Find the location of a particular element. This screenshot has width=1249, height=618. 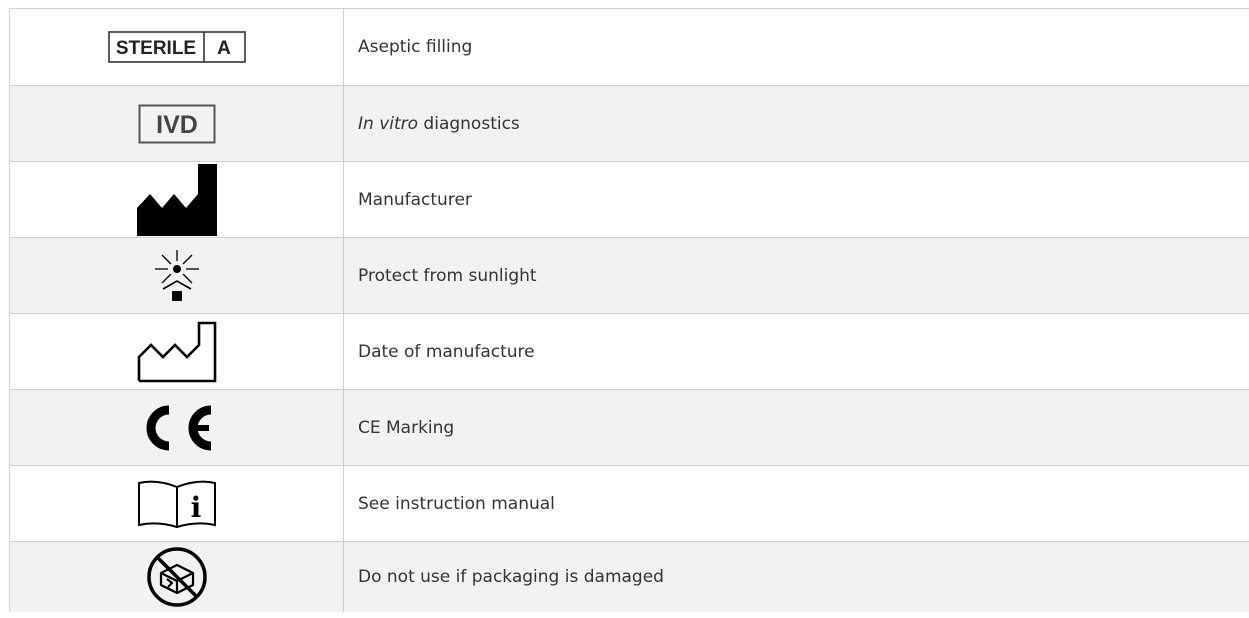

sterile-label: STERILE is located at coordinates (155, 48).